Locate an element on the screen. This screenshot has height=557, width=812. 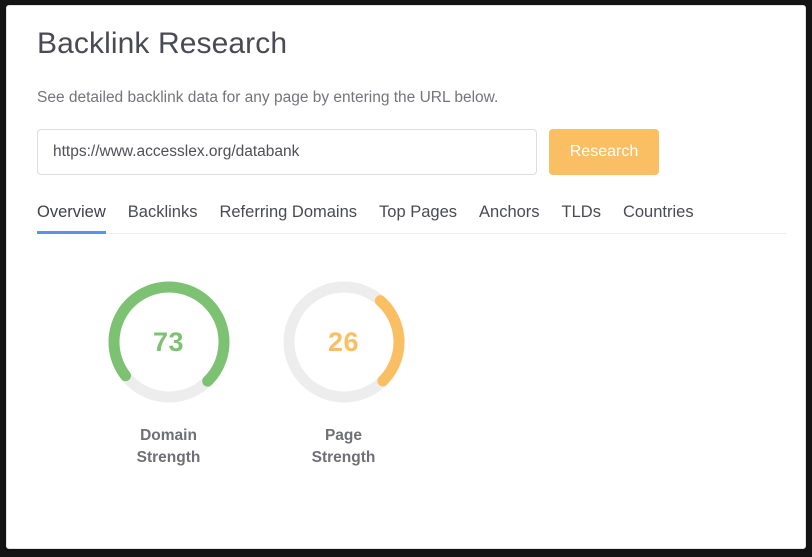
domain-strength-value: 73 is located at coordinates (168, 341).